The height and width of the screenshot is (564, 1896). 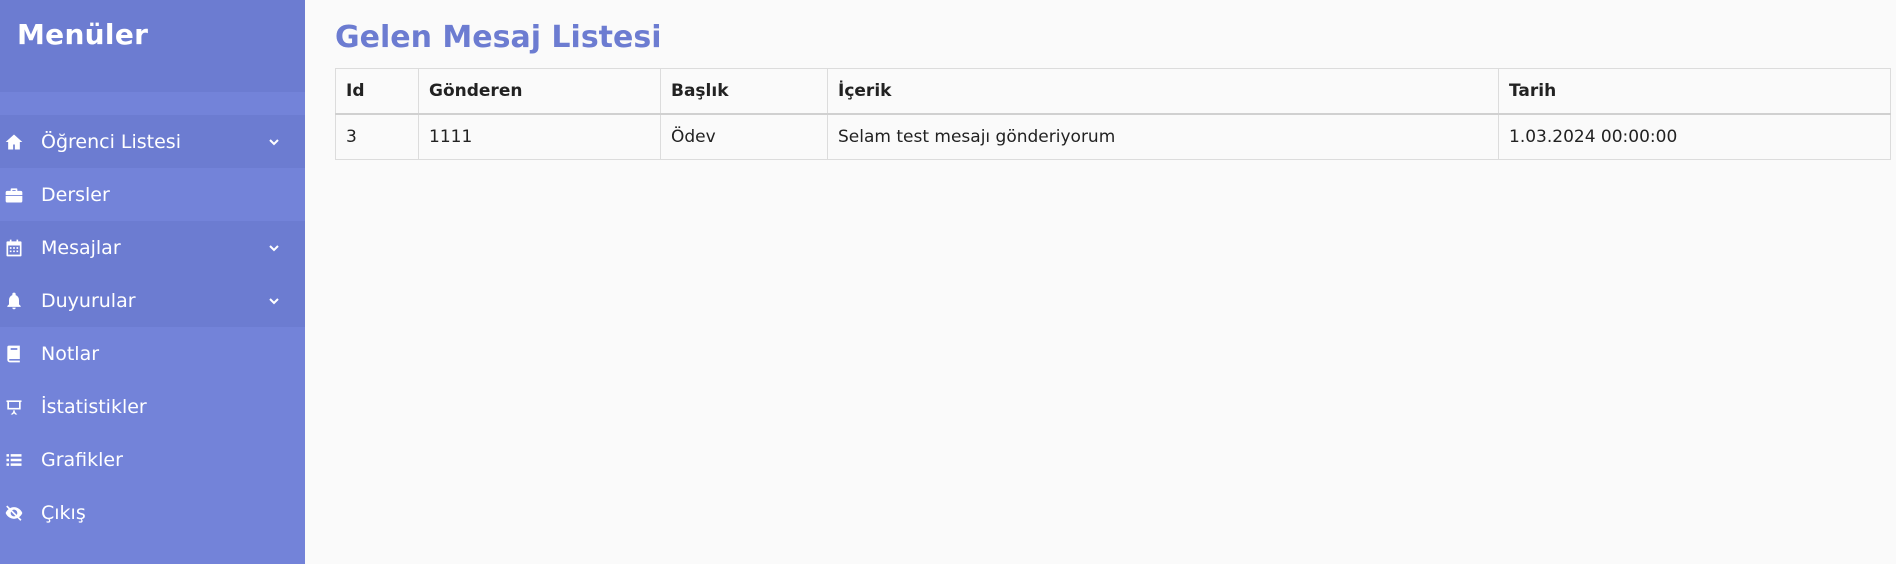 What do you see at coordinates (152, 247) in the screenshot?
I see `sidebar-item-mesajlar: Mesajlar` at bounding box center [152, 247].